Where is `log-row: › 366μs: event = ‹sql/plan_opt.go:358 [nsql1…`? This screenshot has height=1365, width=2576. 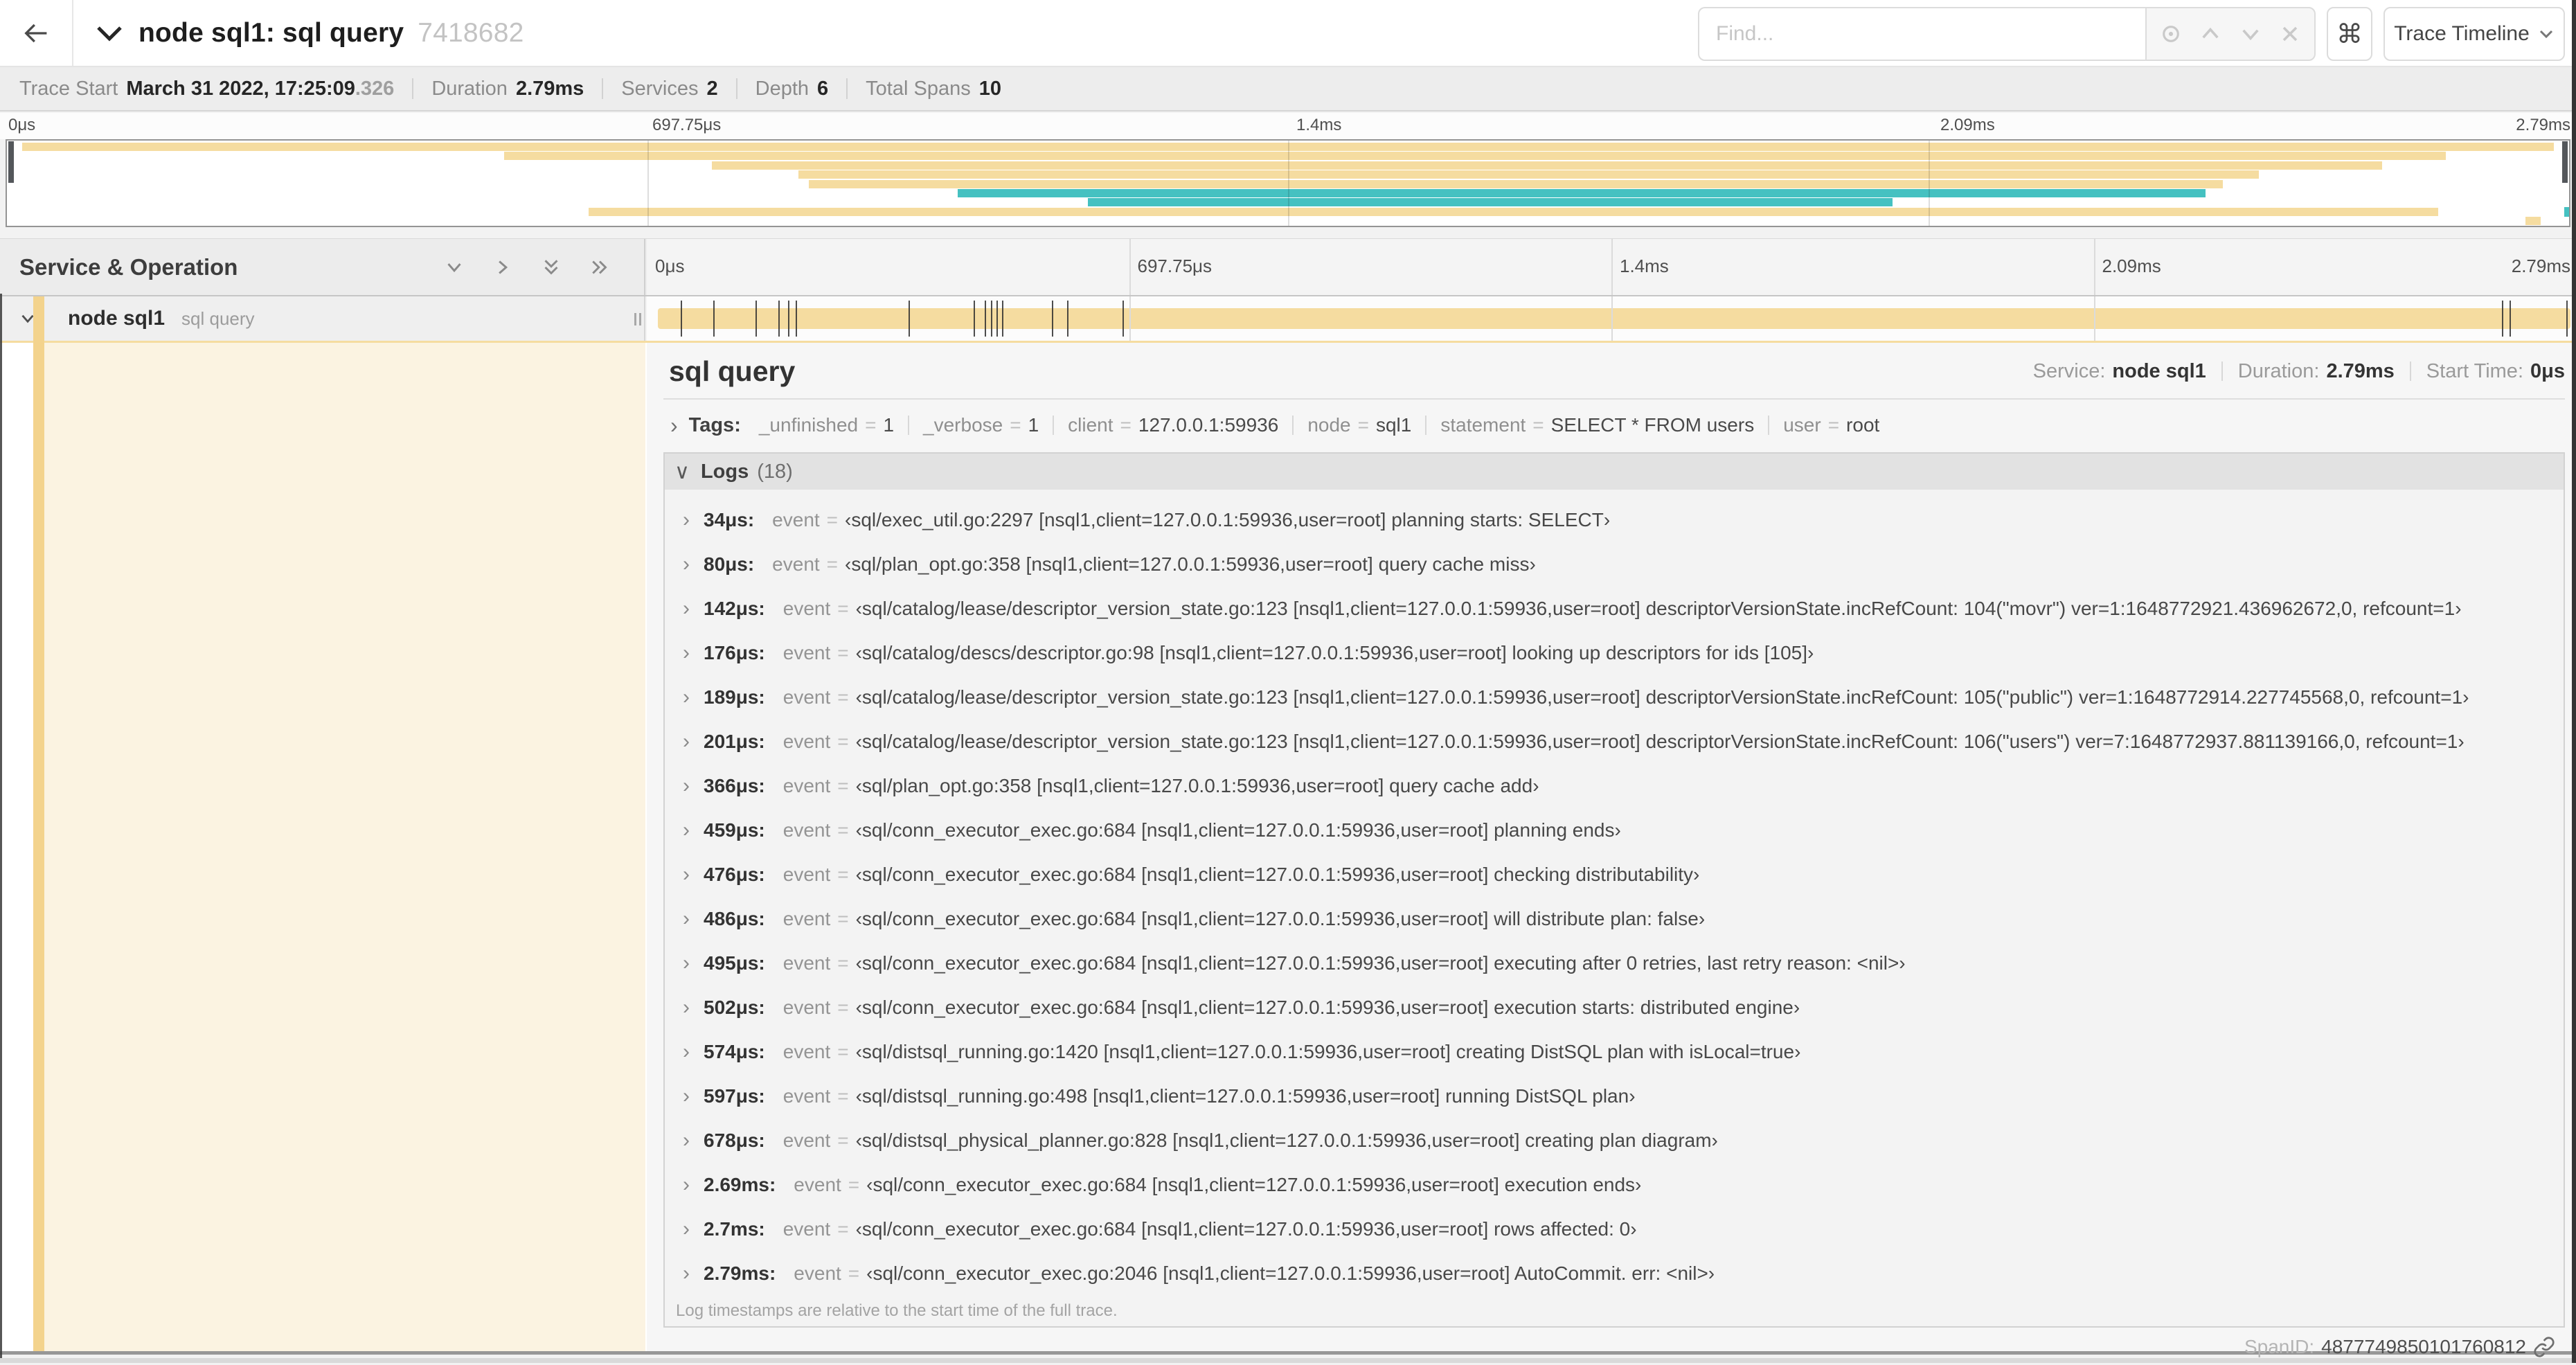
log-row: › 366μs: event = ‹sql/plan_opt.go:358 [nsql1… is located at coordinates (1620, 786).